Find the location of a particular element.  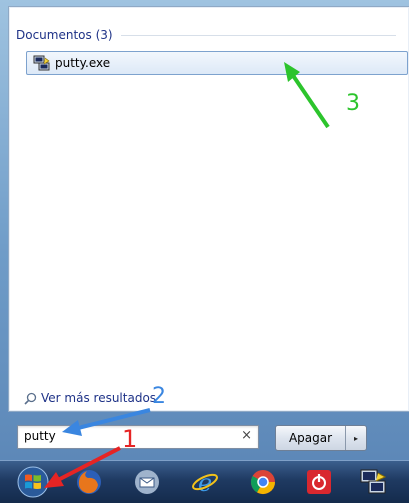

power-app-icon is located at coordinates (319, 482).